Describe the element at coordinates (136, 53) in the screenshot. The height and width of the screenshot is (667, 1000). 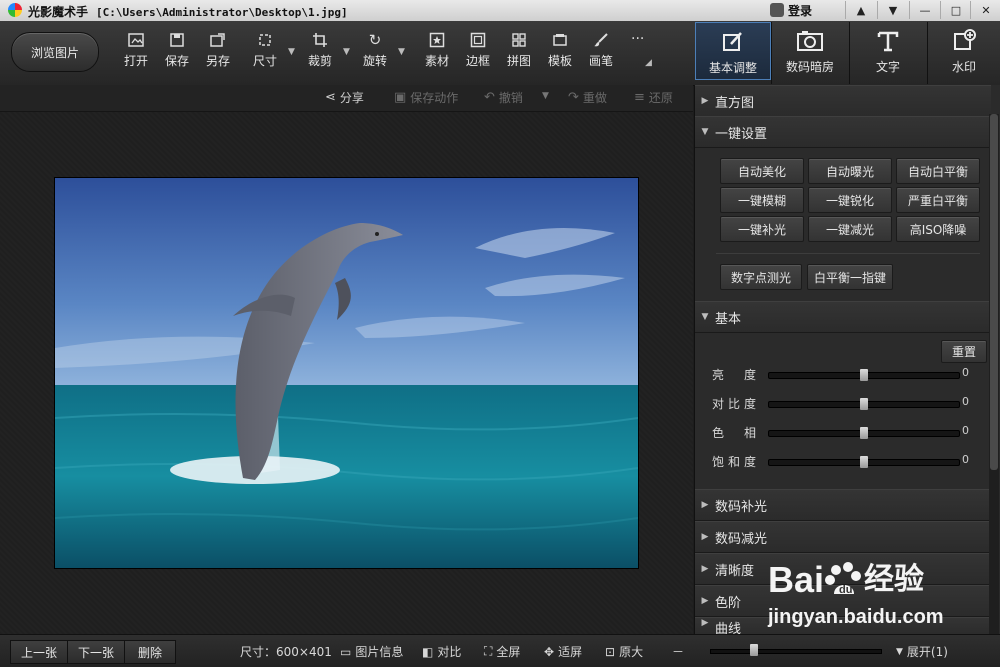
I see `open-button: 打开` at that location.